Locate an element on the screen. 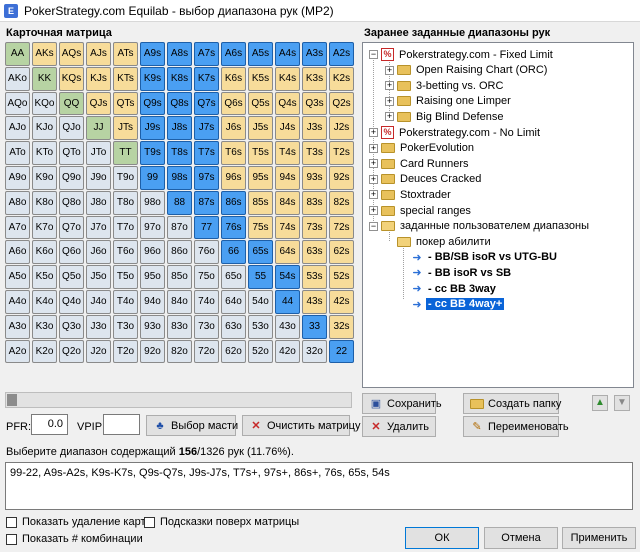 Image resolution: width=640 pixels, height=552 pixels. matrix-cell-44: 44 is located at coordinates (287, 301).